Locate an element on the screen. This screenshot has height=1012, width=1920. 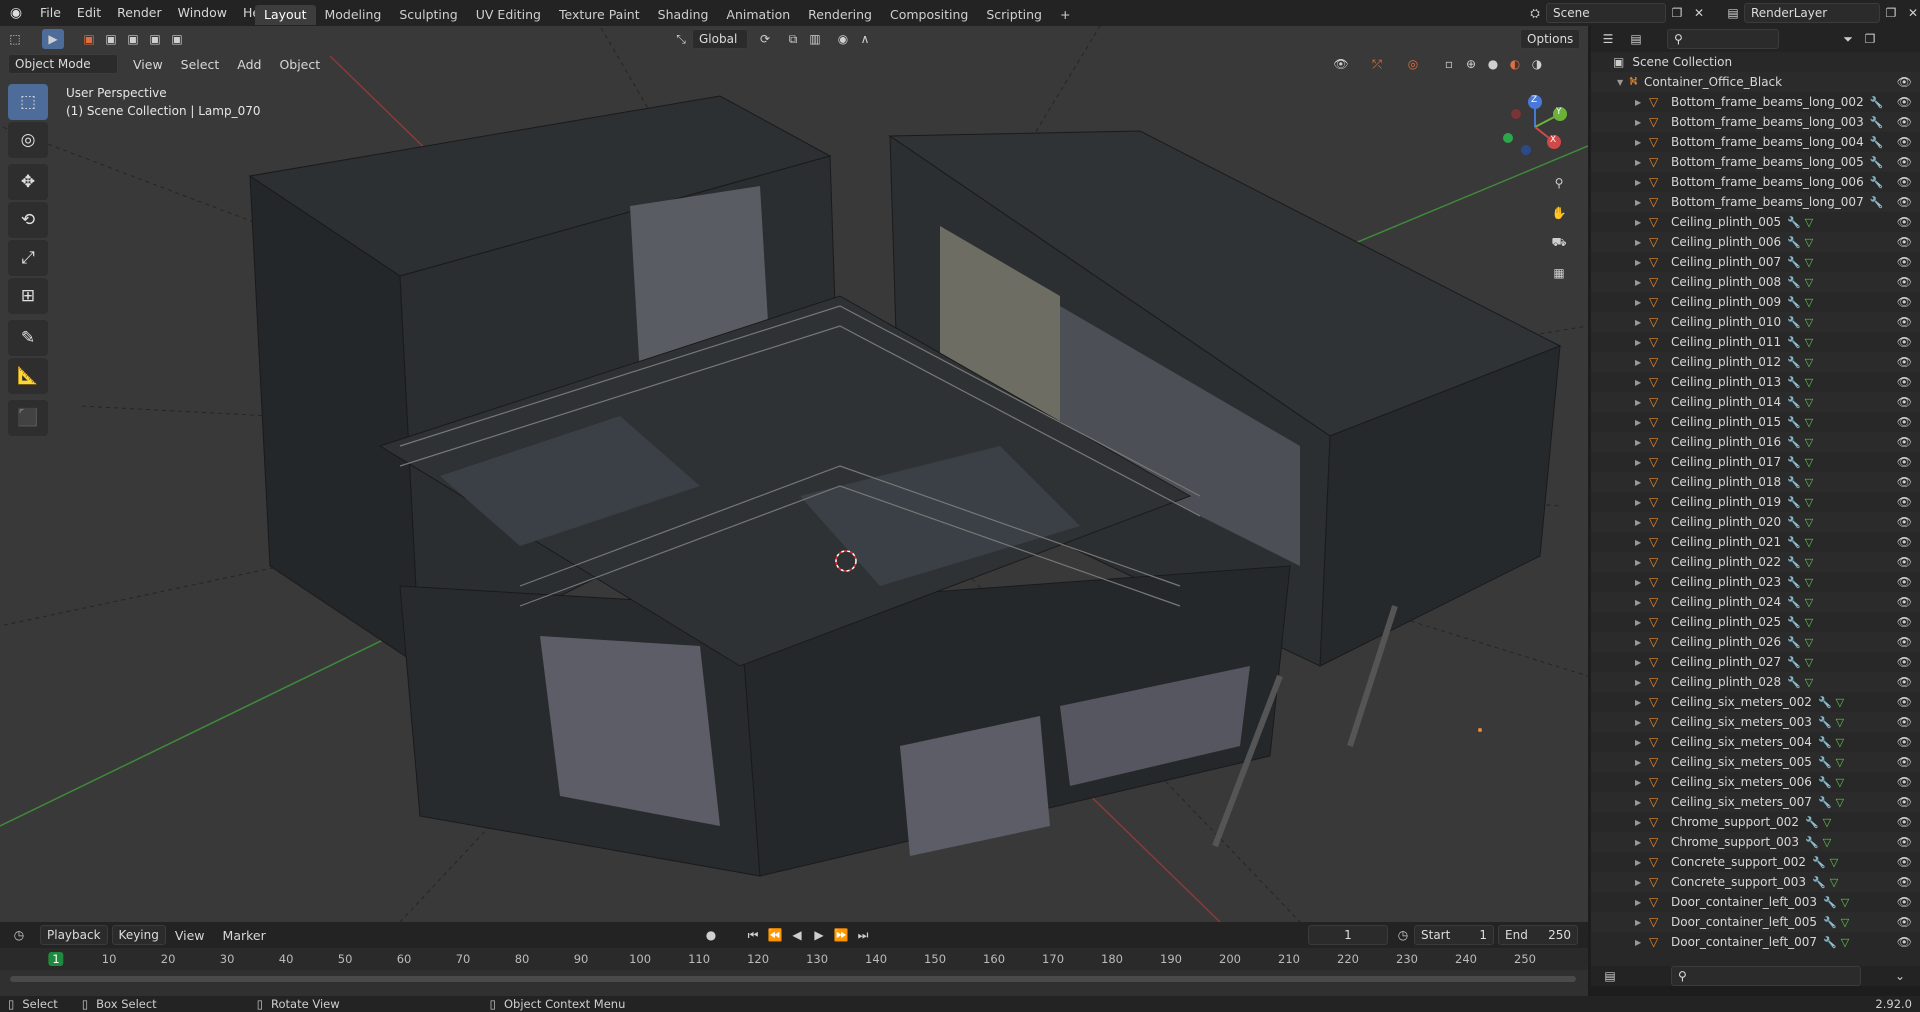
footer-search-input: ⚲ is located at coordinates (1766, 976).